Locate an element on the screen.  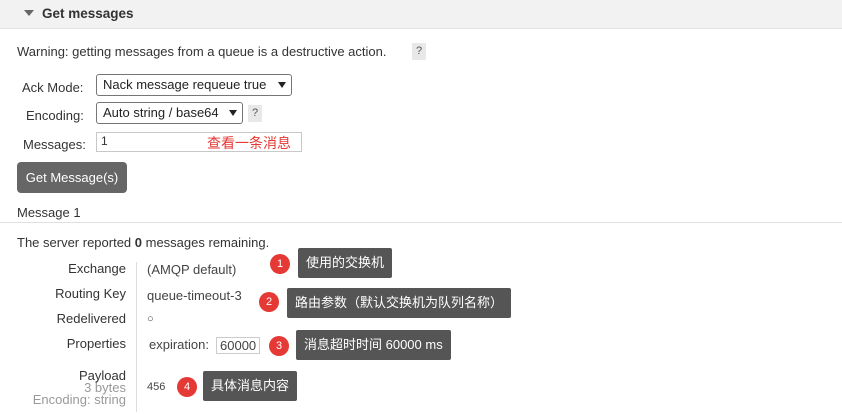
encoding-select: Auto string / base64 is located at coordinates (169, 113).